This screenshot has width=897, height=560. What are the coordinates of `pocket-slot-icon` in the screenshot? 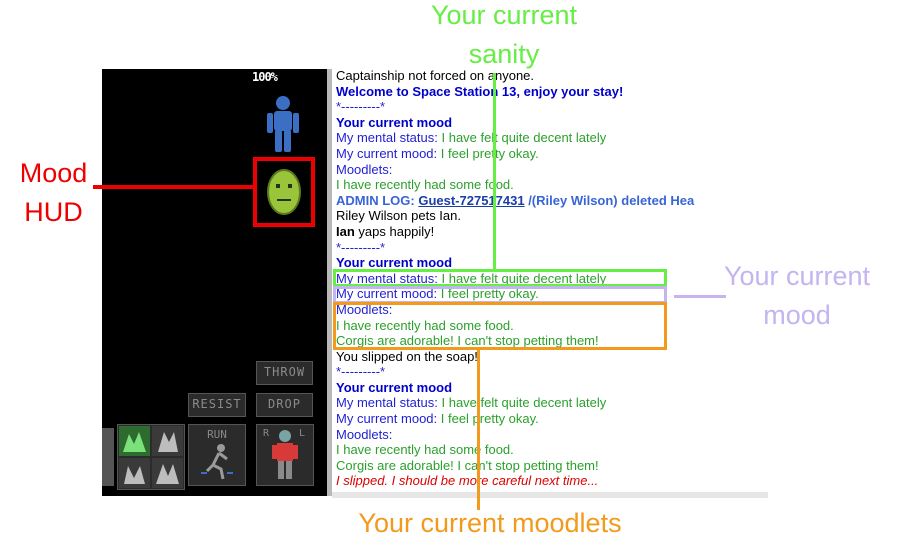 It's located at (108, 457).